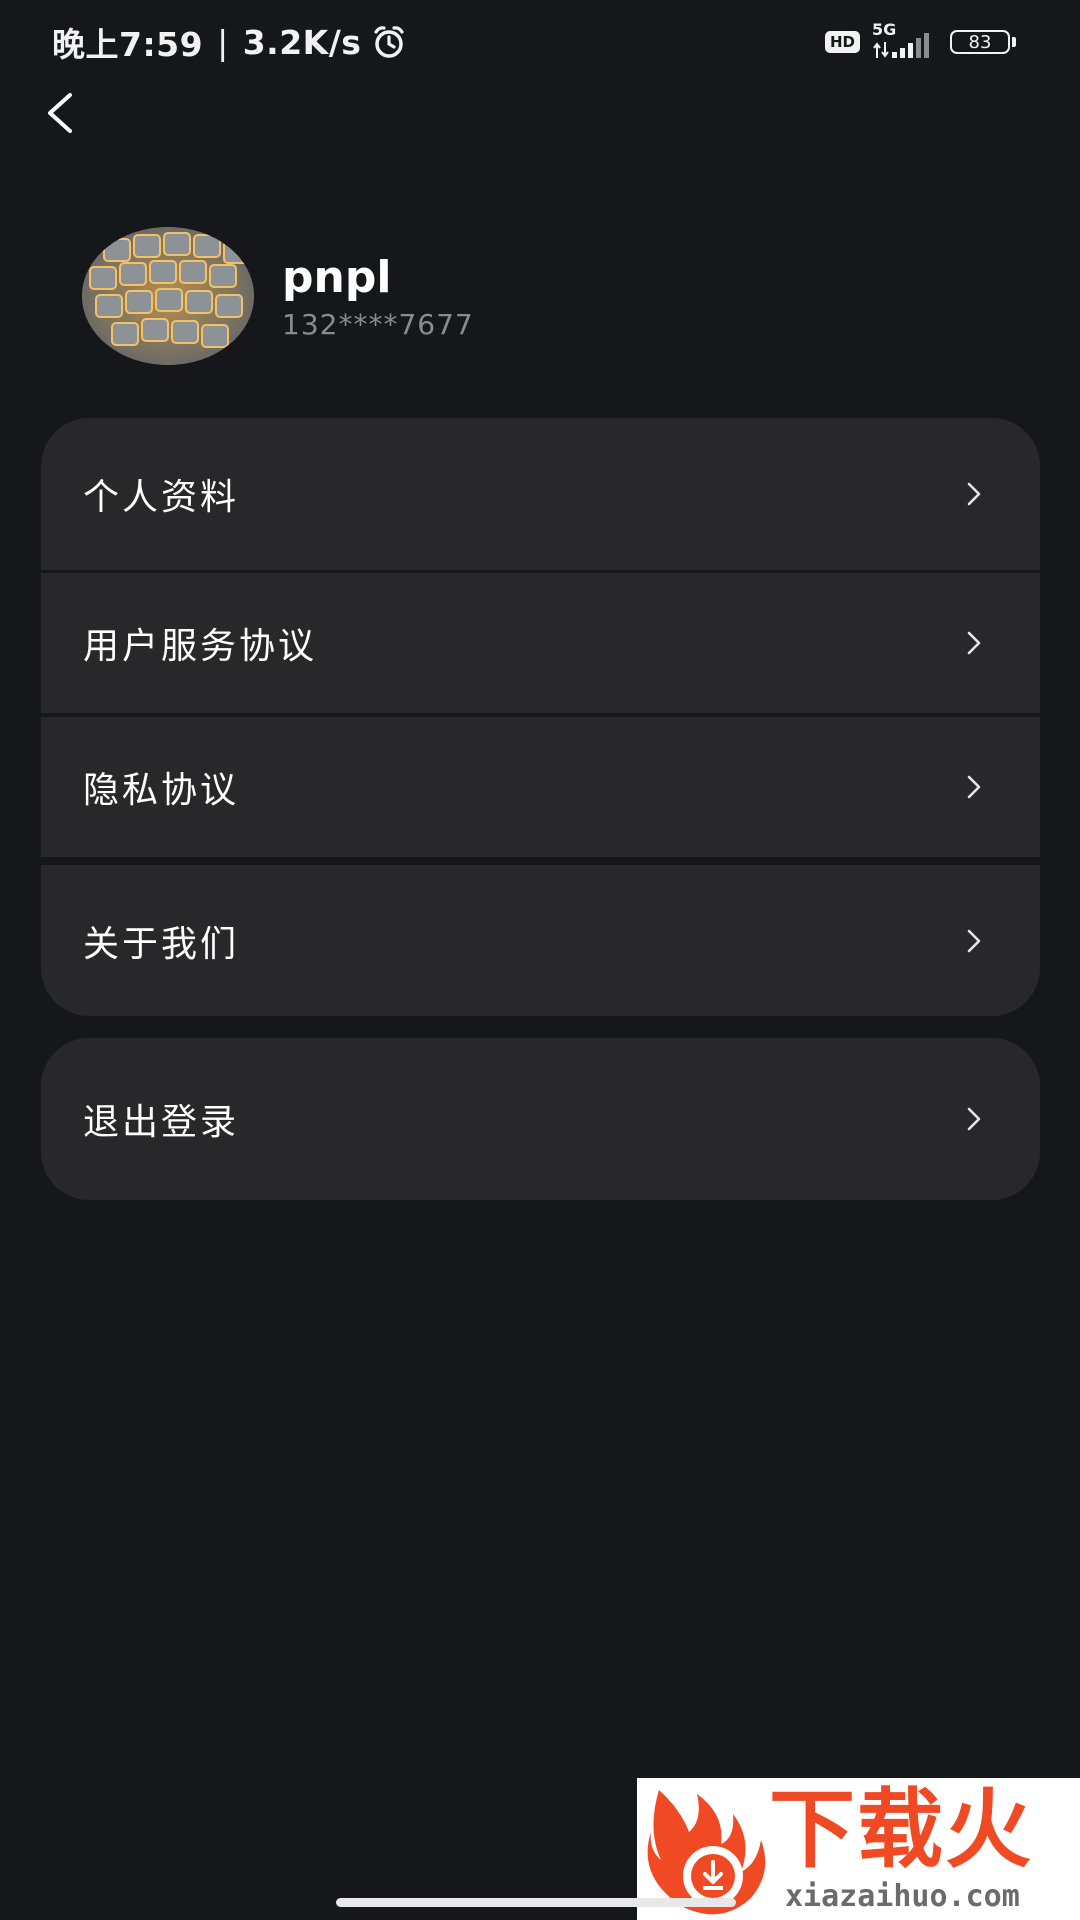 The height and width of the screenshot is (1920, 1080). What do you see at coordinates (980, 42) in the screenshot?
I see `battery-level: 83` at bounding box center [980, 42].